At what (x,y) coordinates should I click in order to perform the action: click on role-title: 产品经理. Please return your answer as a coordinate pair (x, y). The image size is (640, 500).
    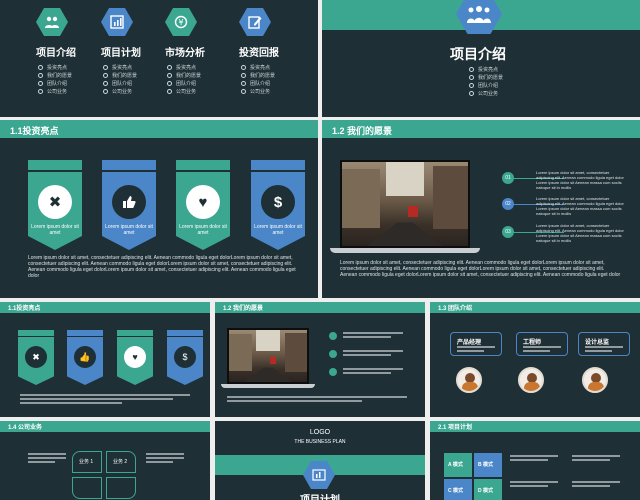
    Looking at the image, I should click on (469, 343).